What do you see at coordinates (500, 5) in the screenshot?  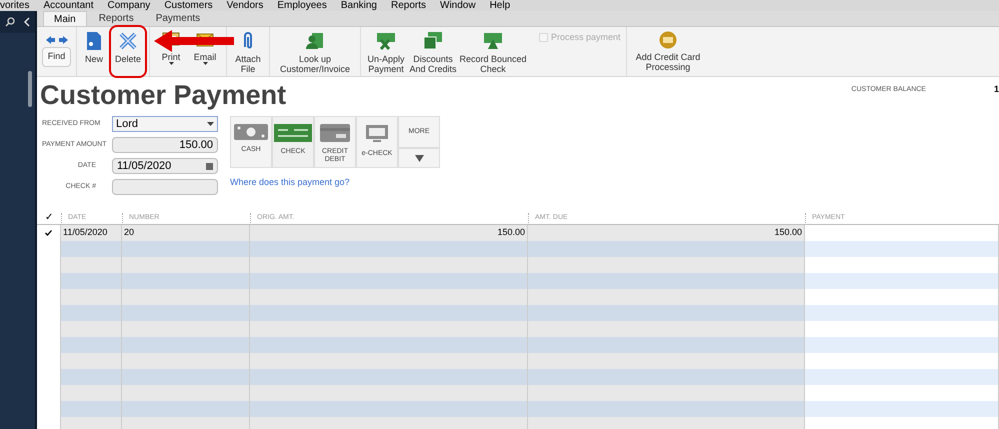 I see `menu-item: Help` at bounding box center [500, 5].